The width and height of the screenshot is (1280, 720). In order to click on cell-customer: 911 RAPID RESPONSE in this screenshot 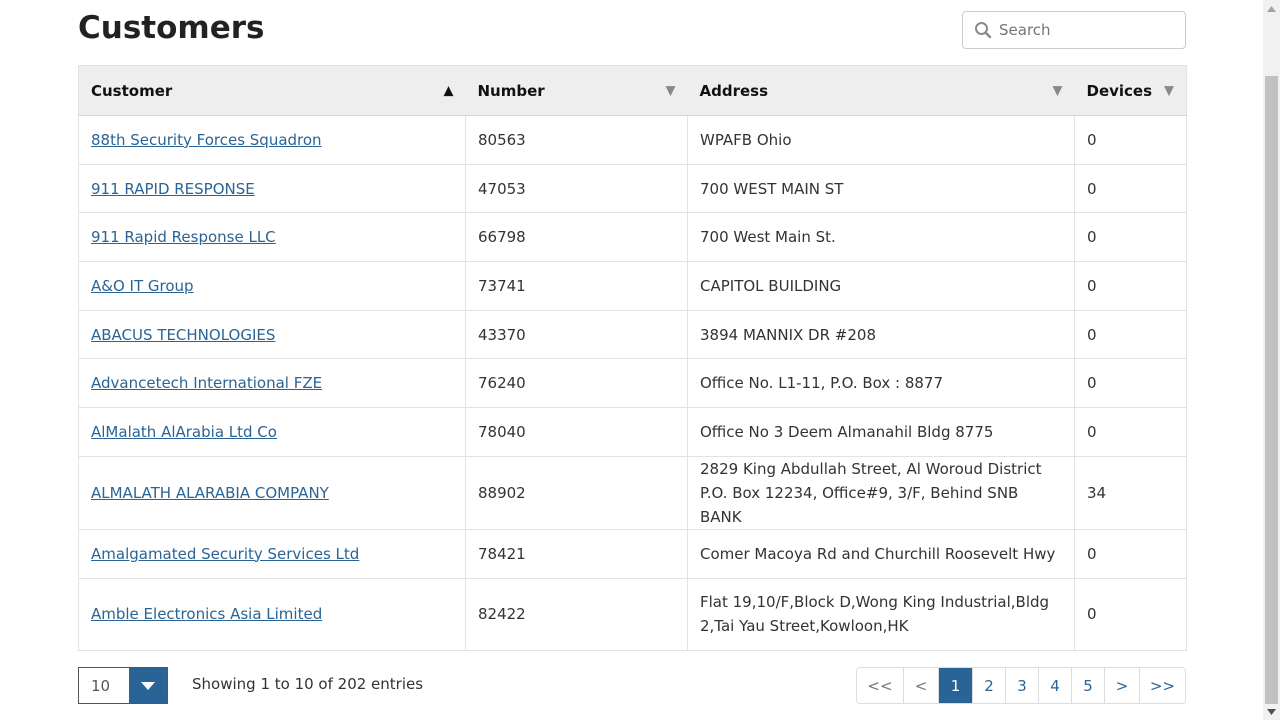, I will do `click(272, 188)`.